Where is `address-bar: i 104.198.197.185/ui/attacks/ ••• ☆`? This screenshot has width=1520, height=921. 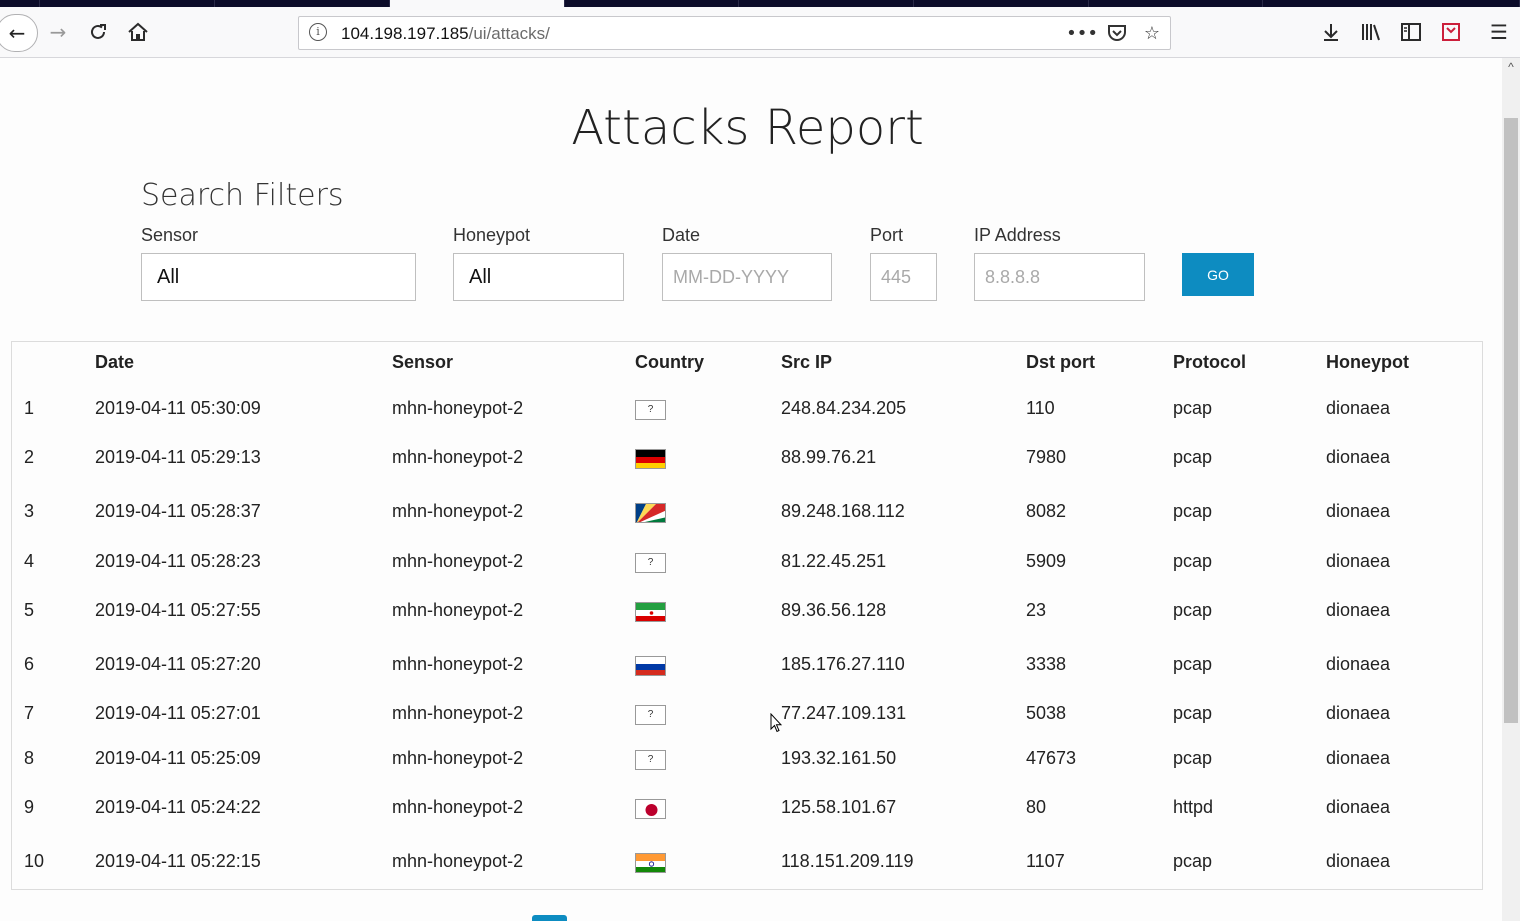
address-bar: i 104.198.197.185/ui/attacks/ ••• ☆ is located at coordinates (734, 33).